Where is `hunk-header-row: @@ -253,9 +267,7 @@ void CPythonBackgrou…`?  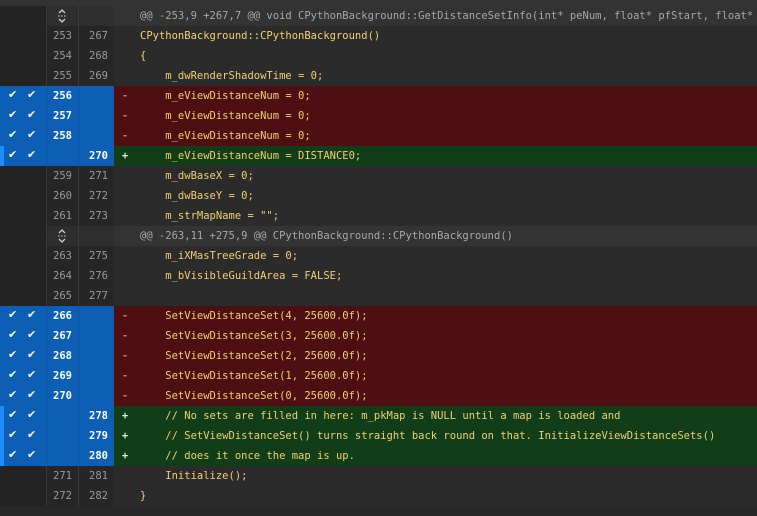 hunk-header-row: @@ -253,9 +267,7 @@ void CPythonBackgrou… is located at coordinates (378, 16).